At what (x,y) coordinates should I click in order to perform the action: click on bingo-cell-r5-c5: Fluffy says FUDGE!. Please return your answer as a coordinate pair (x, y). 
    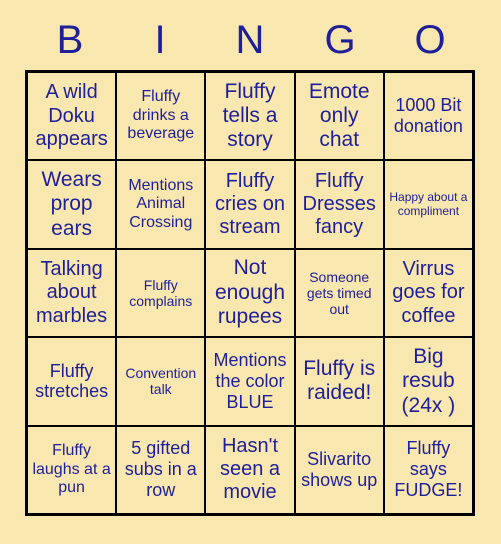
    Looking at the image, I should click on (428, 469).